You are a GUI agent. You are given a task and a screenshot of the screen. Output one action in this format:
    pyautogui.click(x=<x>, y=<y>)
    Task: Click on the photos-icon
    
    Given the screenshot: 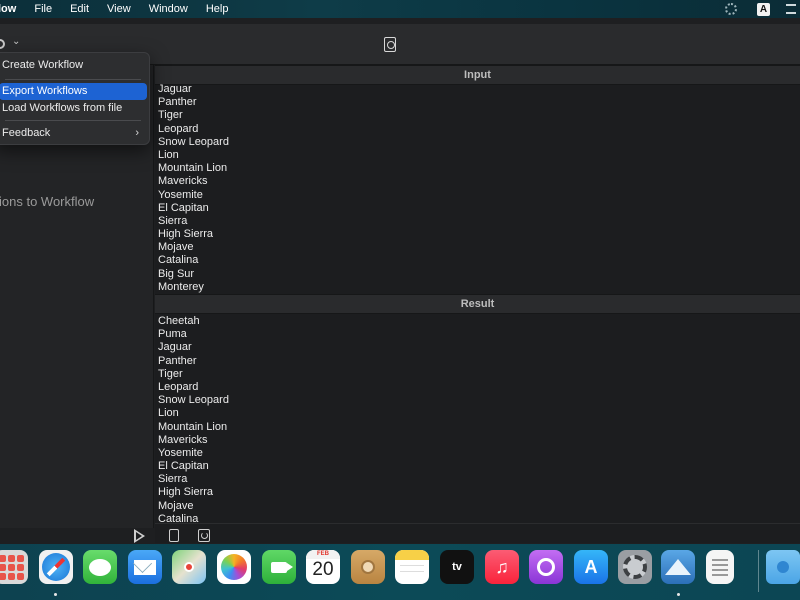 What is the action you would take?
    pyautogui.click(x=234, y=567)
    